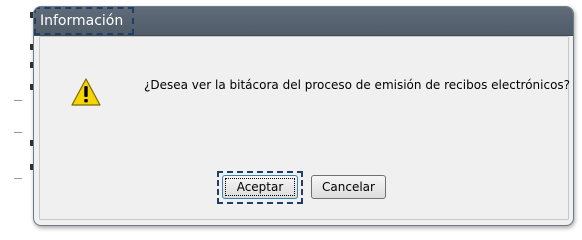 This screenshot has height=240, width=582. I want to click on cancel-button-label: Cancelar, so click(348, 187).